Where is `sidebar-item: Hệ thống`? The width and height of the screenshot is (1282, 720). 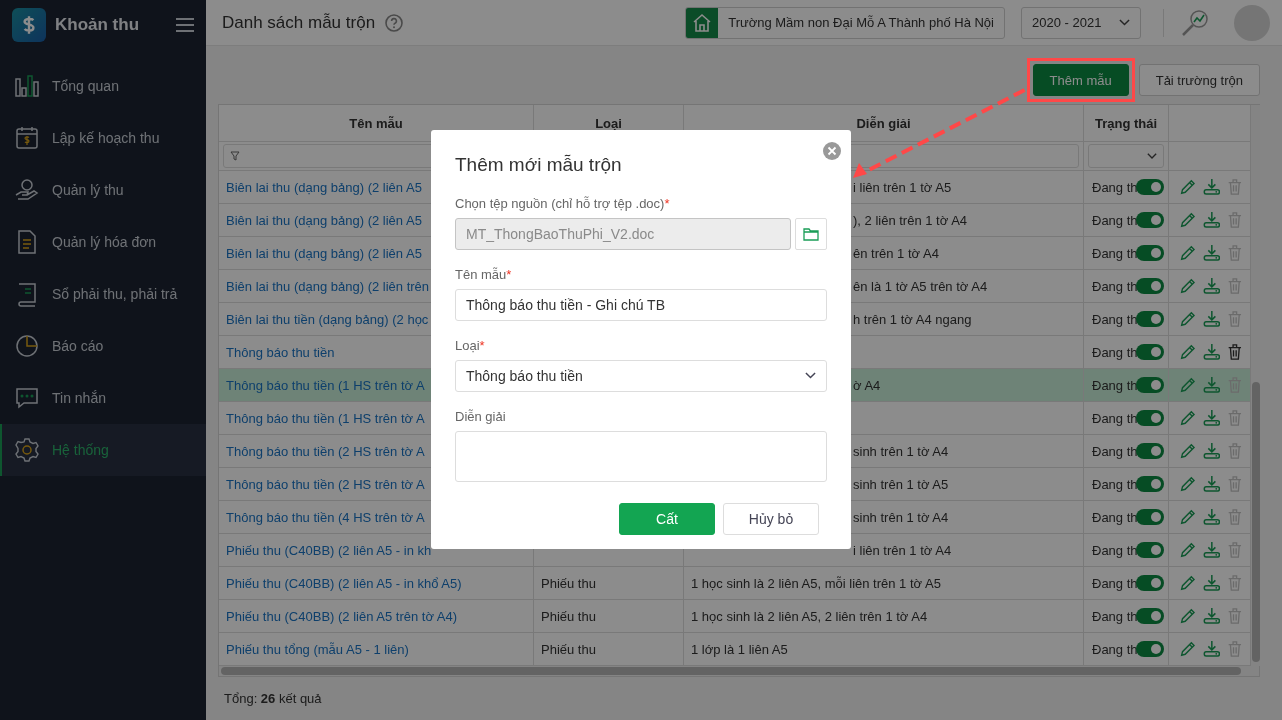 sidebar-item: Hệ thống is located at coordinates (103, 450).